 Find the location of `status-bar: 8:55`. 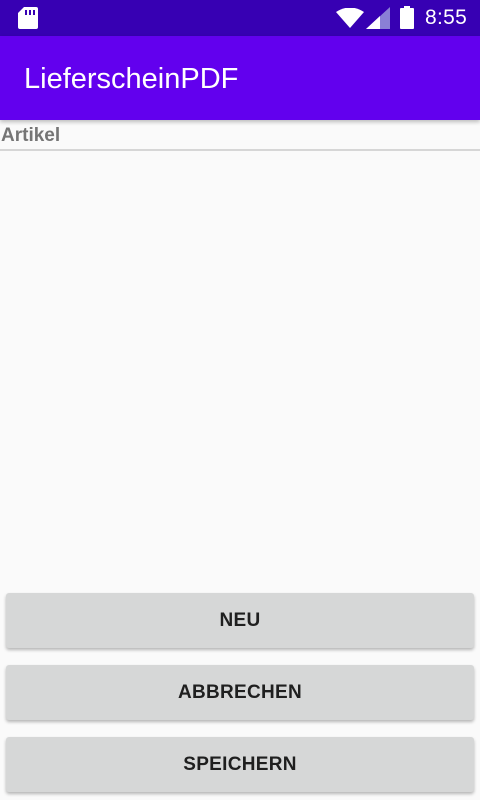

status-bar: 8:55 is located at coordinates (240, 18).